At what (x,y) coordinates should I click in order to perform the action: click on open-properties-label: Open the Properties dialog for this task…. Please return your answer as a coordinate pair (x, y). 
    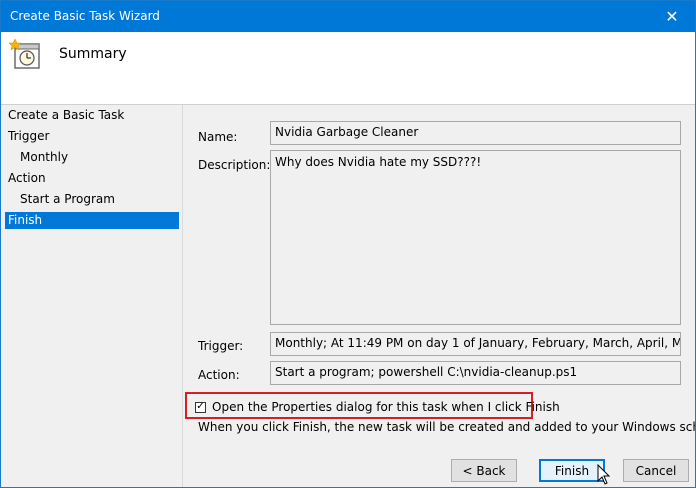
    Looking at the image, I should click on (386, 407).